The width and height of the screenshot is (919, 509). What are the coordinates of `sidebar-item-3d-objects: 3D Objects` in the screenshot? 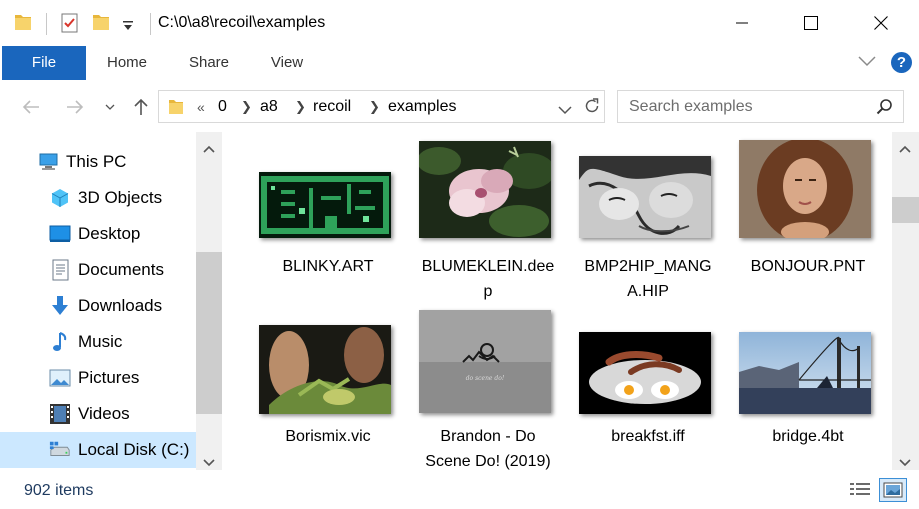 It's located at (98, 198).